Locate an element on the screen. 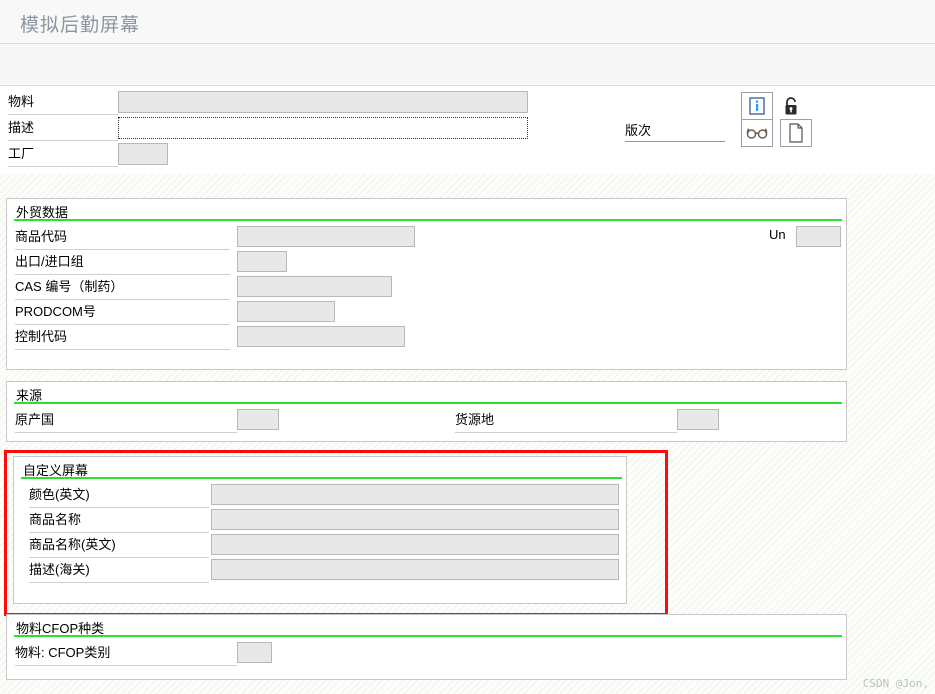  label-customs-description: 描述(海关) is located at coordinates (119, 570).